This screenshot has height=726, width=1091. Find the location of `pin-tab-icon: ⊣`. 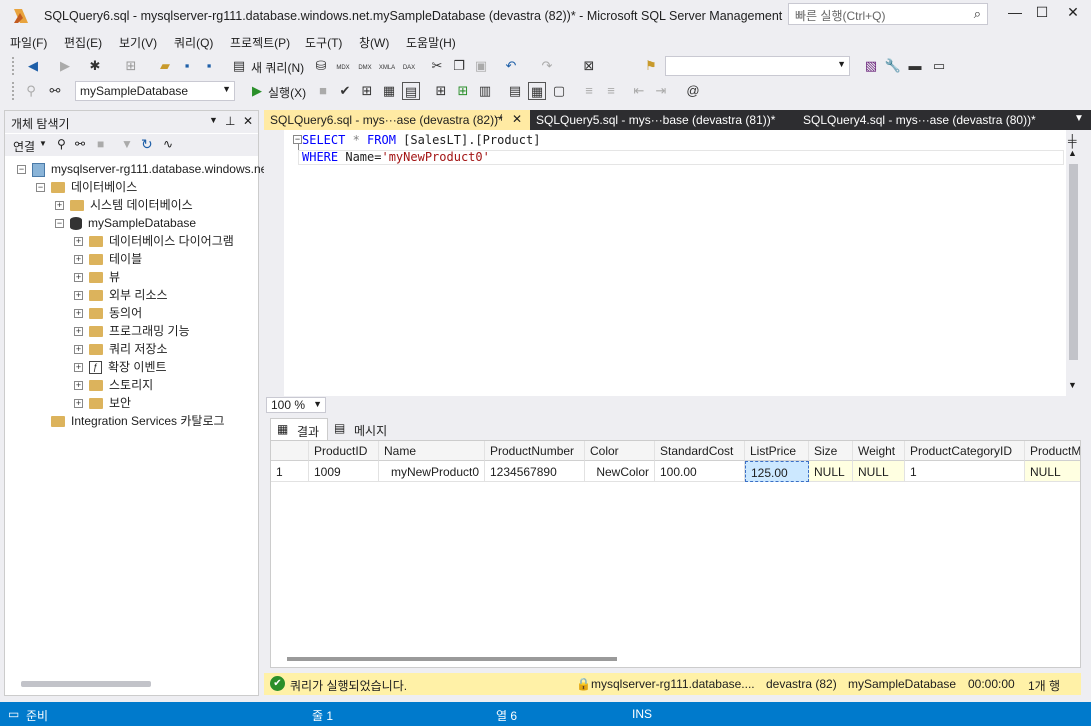

pin-tab-icon: ⊣ is located at coordinates (498, 118).